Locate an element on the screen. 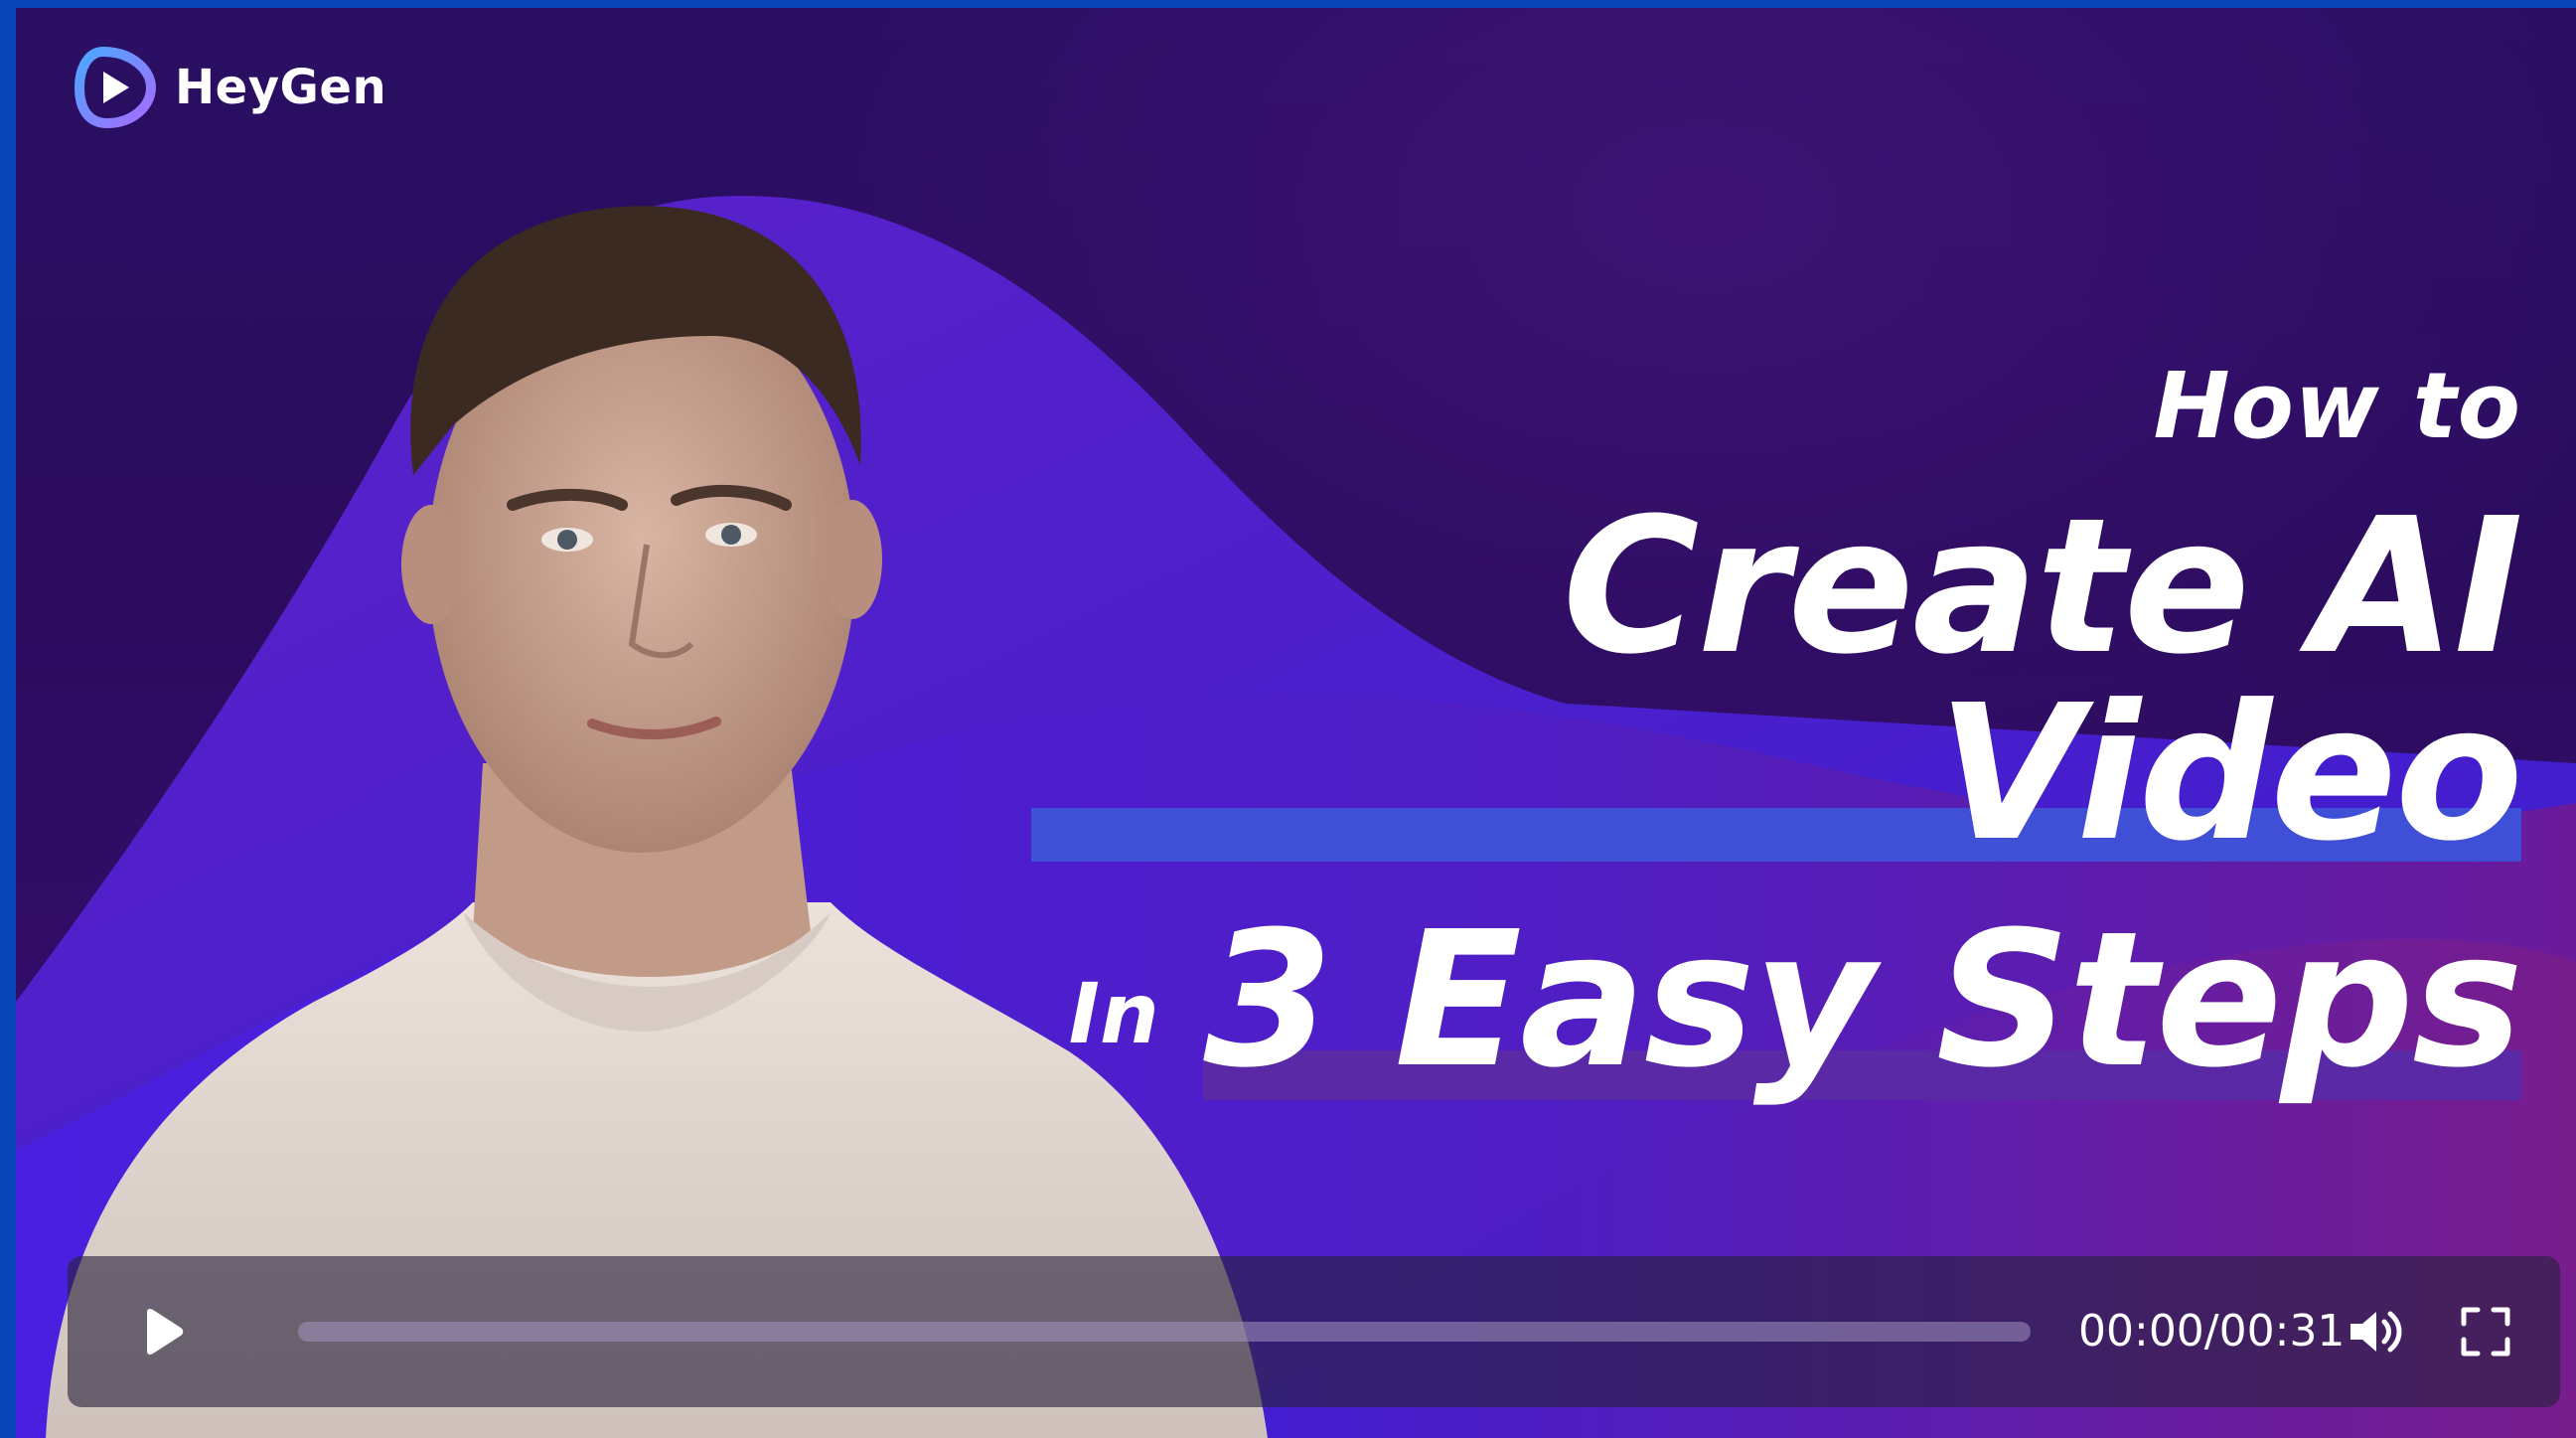 This screenshot has width=2576, height=1438. progress-bar is located at coordinates (1164, 1332).